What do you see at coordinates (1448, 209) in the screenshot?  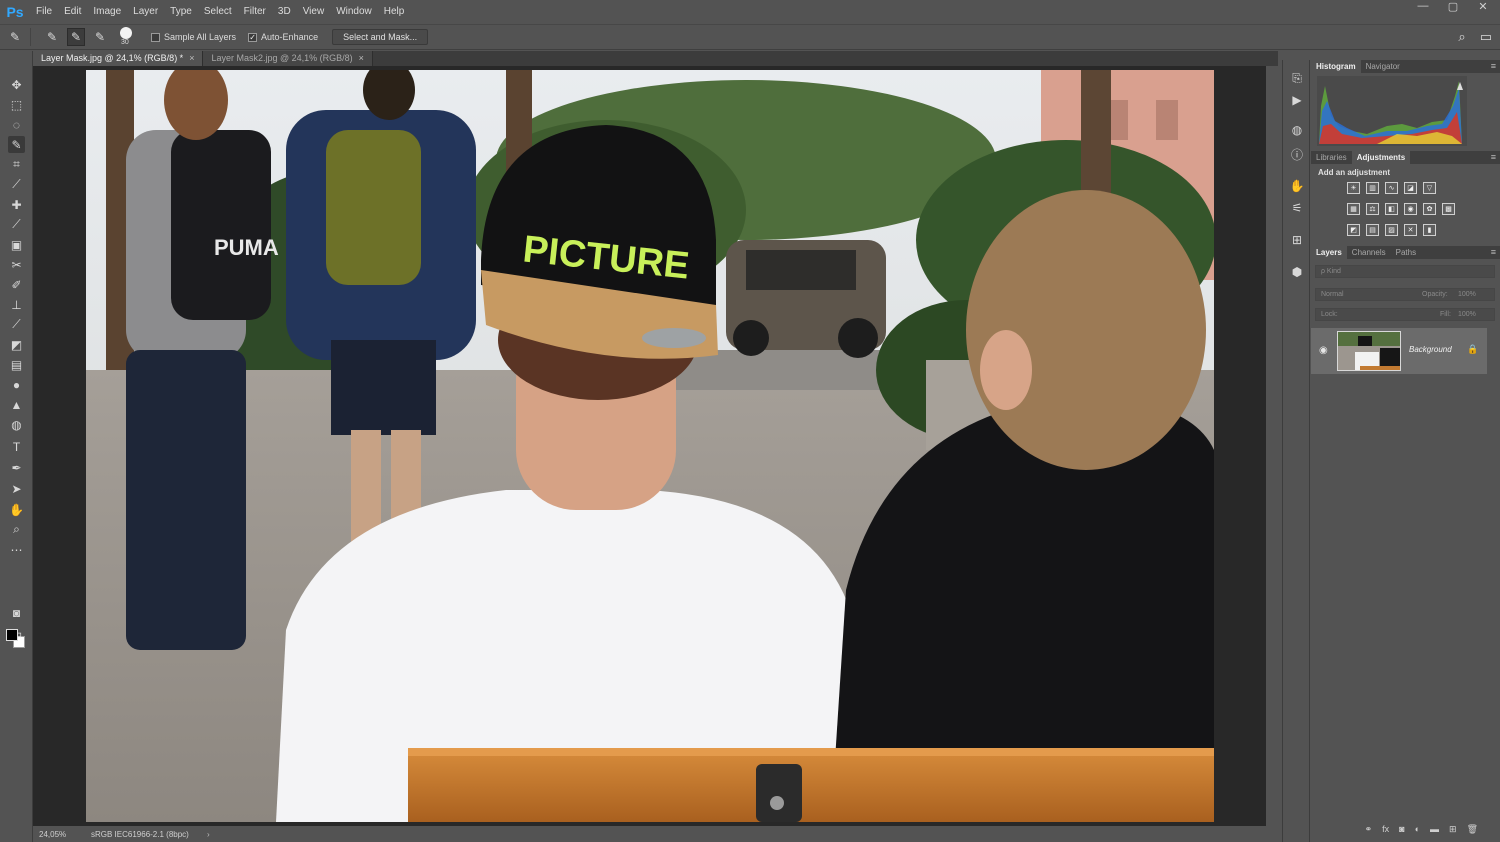 I see `color-lookup-icon: ▩` at bounding box center [1448, 209].